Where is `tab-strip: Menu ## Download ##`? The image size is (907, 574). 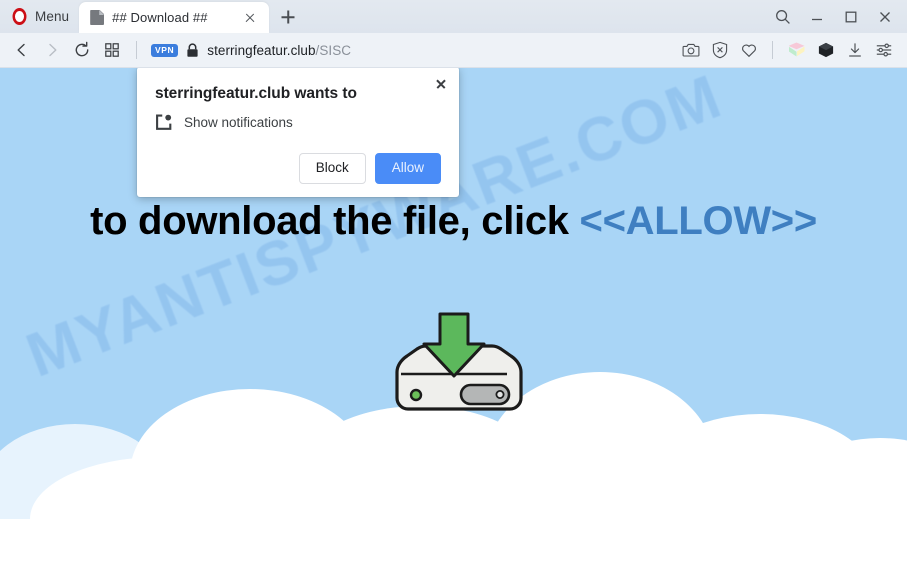
tab-strip: Menu ## Download ## is located at coordinates (453, 16).